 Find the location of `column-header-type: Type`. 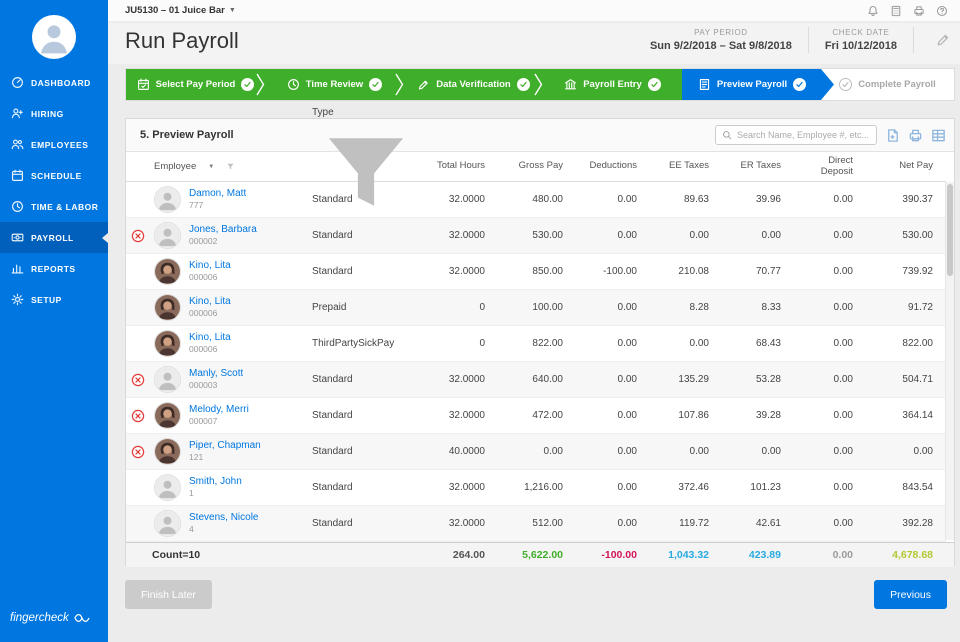

column-header-type: Type is located at coordinates (366, 166).